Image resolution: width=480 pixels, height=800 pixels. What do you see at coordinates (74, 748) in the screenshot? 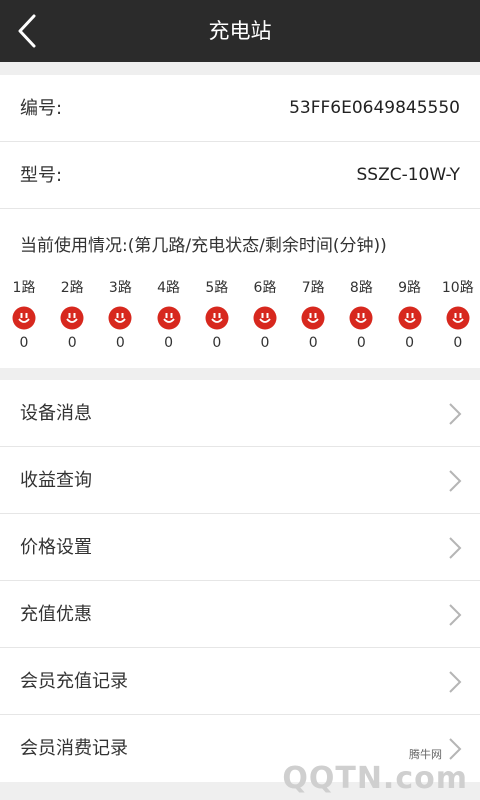
I see `menu-item-label: 会员消费记录` at bounding box center [74, 748].